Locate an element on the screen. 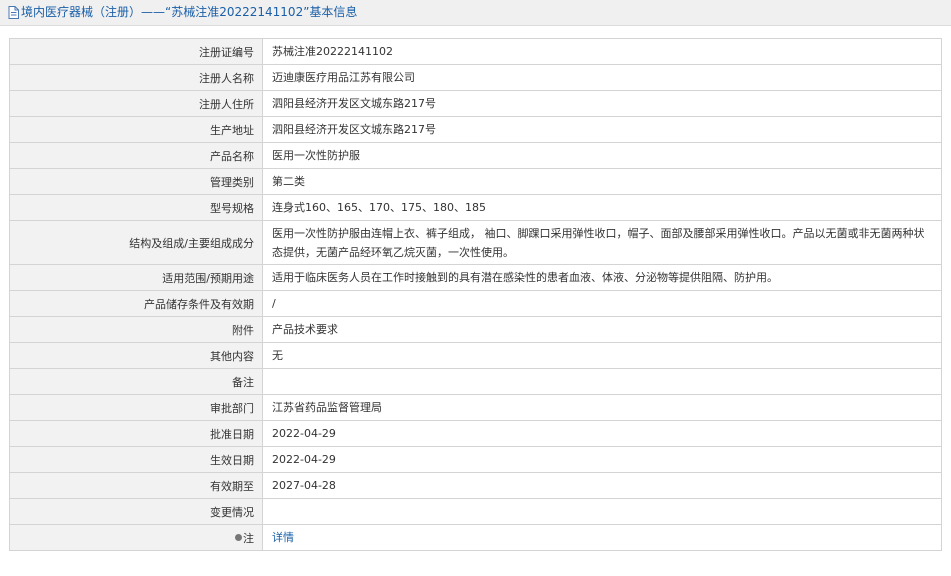  document-icon is located at coordinates (13, 12).